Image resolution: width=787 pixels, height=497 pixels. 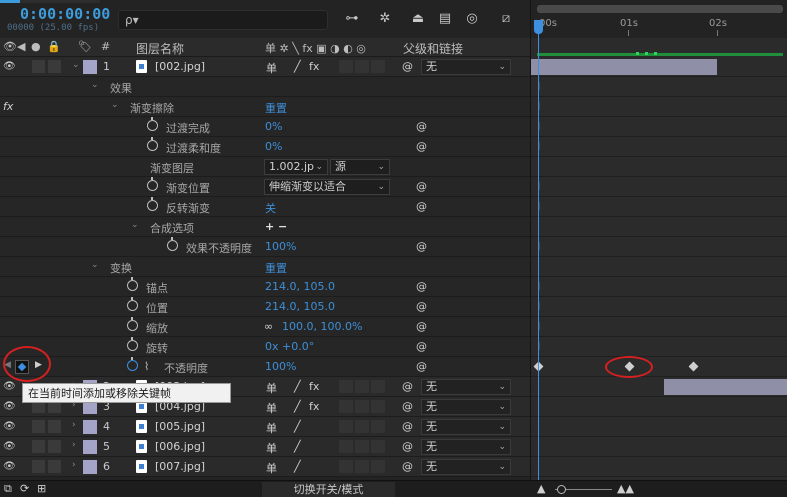 I want to click on zoom-in-icon: ▲▲, so click(x=625, y=488).